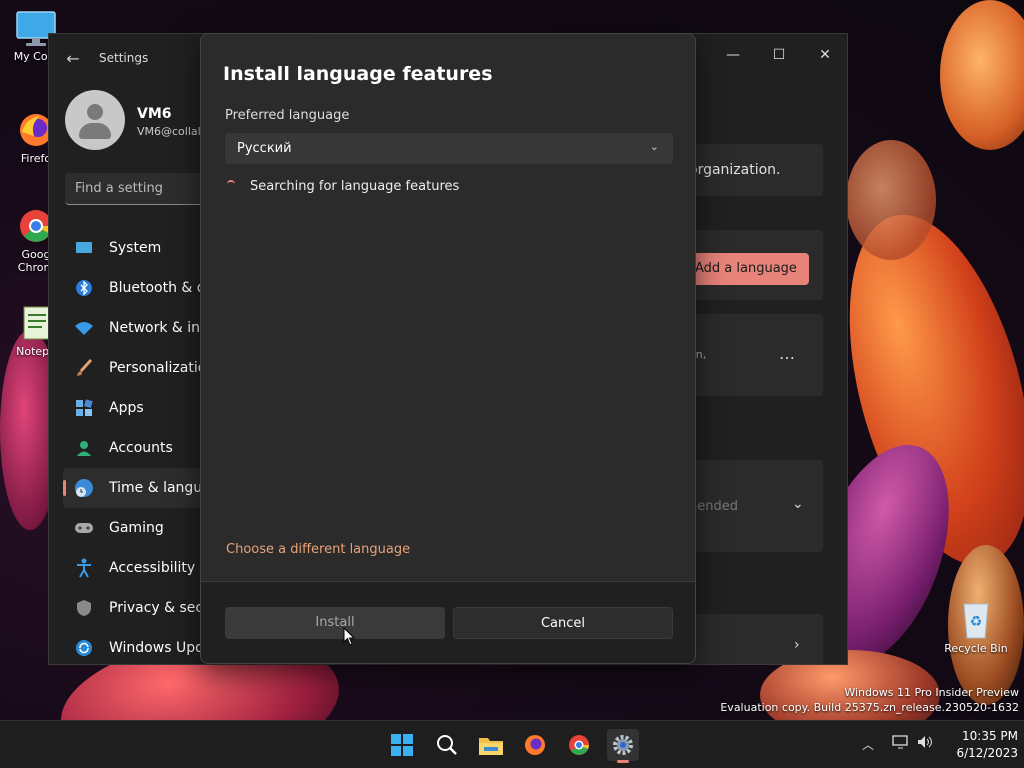 The width and height of the screenshot is (1024, 768). Describe the element at coordinates (84, 408) in the screenshot. I see `apps-icon` at that location.